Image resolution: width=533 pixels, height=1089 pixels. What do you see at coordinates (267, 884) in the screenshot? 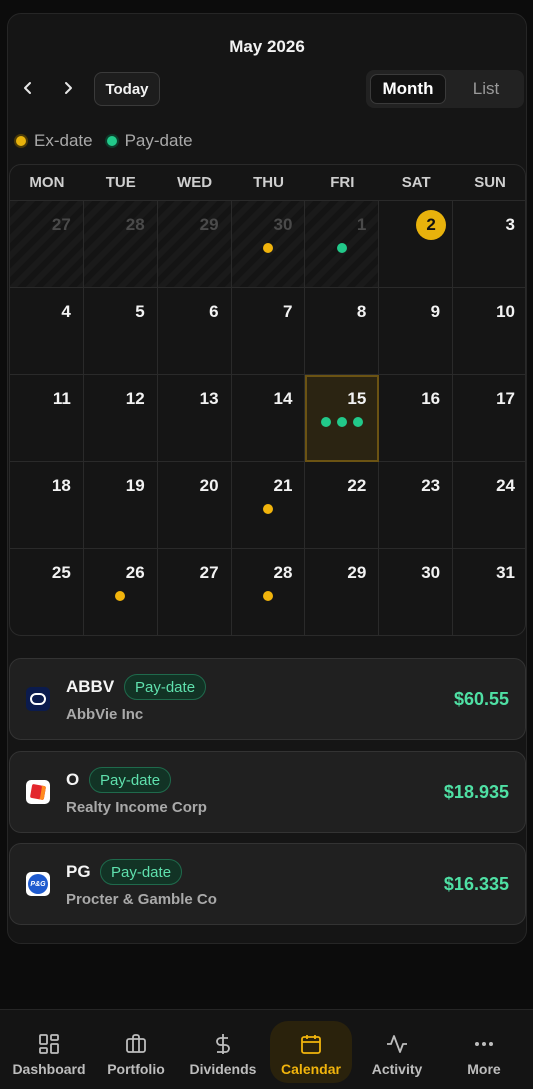
I see `event-card-pg: P&G PG Pay-date Procter & Gamble Co $16.335` at bounding box center [267, 884].